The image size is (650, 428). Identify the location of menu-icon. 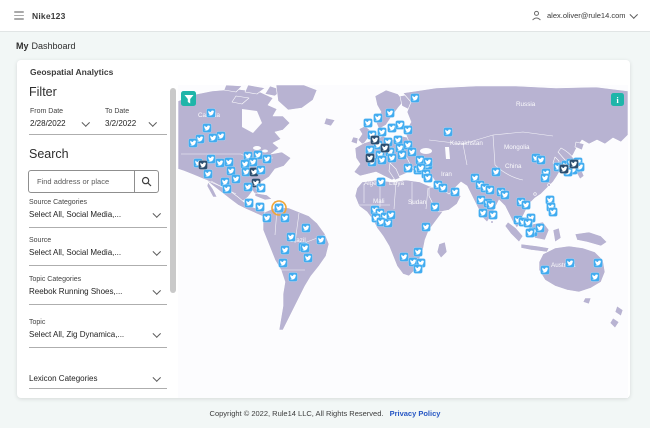
(19, 16).